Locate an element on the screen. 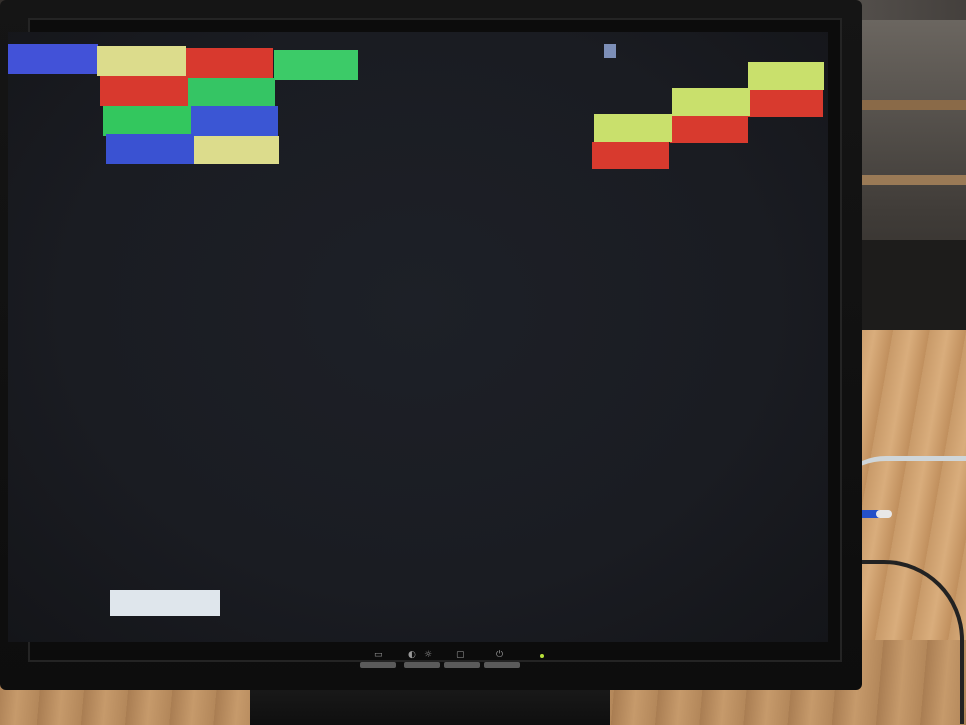  monitor-control-panel: ▭ ◐ ☼ ▢ ⏻ is located at coordinates (460, 660).